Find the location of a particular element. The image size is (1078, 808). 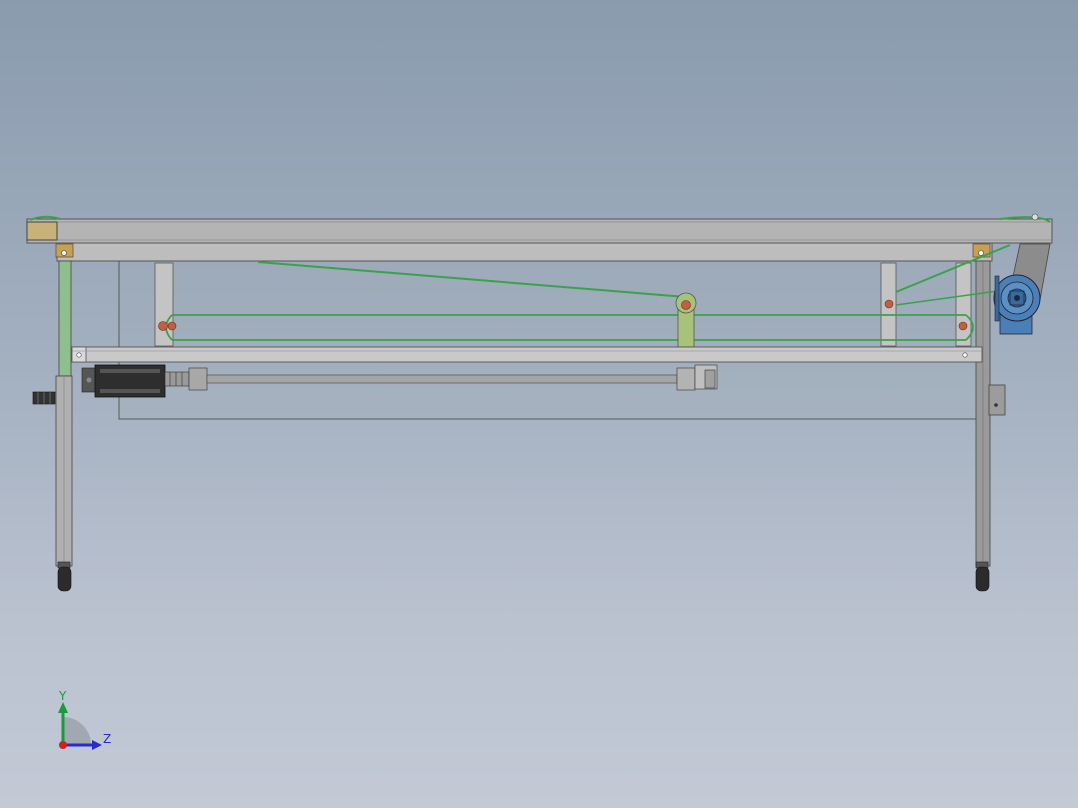

top-frame-rail is located at coordinates (539, 231).